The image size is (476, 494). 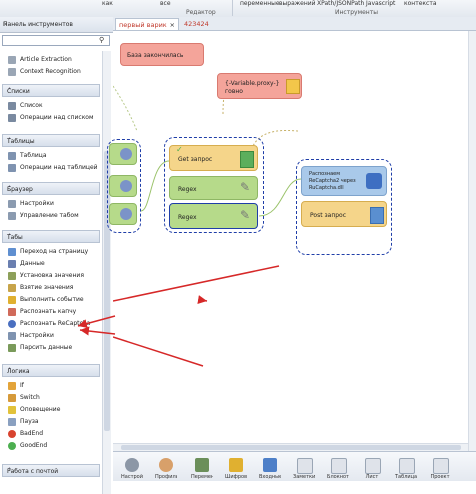 What do you see at coordinates (12, 398) in the screenshot?
I see `switch-icon` at bounding box center [12, 398].